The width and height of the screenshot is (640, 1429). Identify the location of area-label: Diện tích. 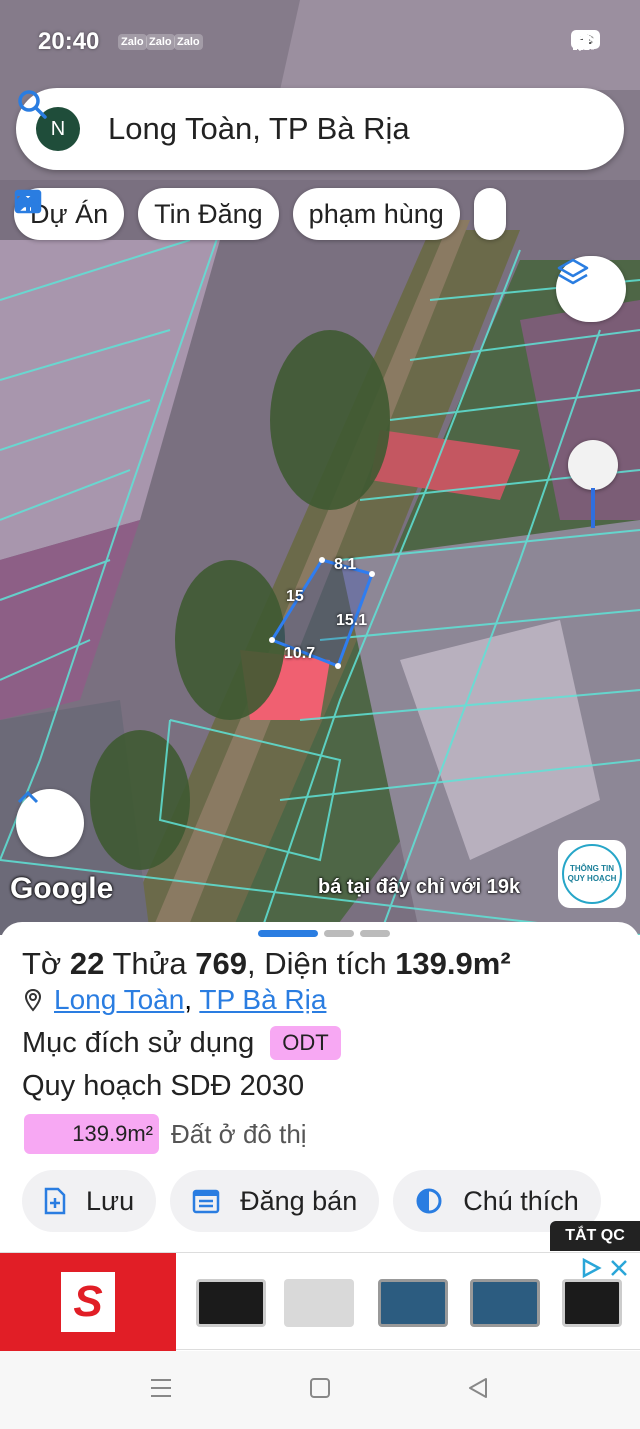
(325, 963).